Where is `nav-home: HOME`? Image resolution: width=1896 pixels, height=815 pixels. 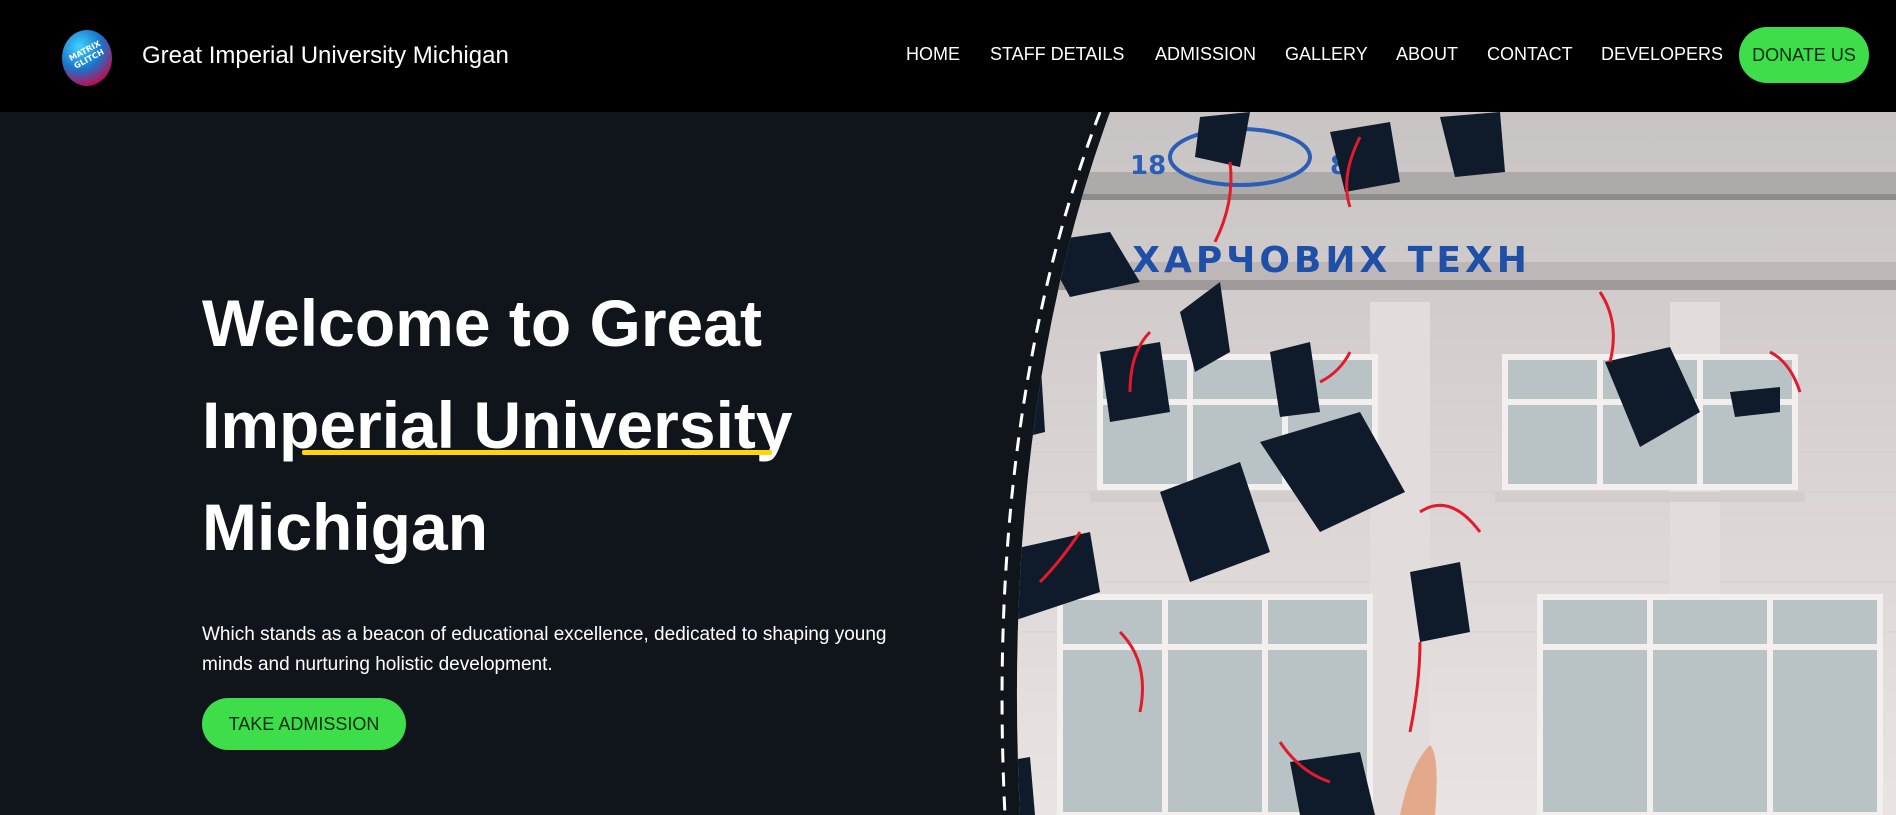
nav-home: HOME is located at coordinates (933, 54).